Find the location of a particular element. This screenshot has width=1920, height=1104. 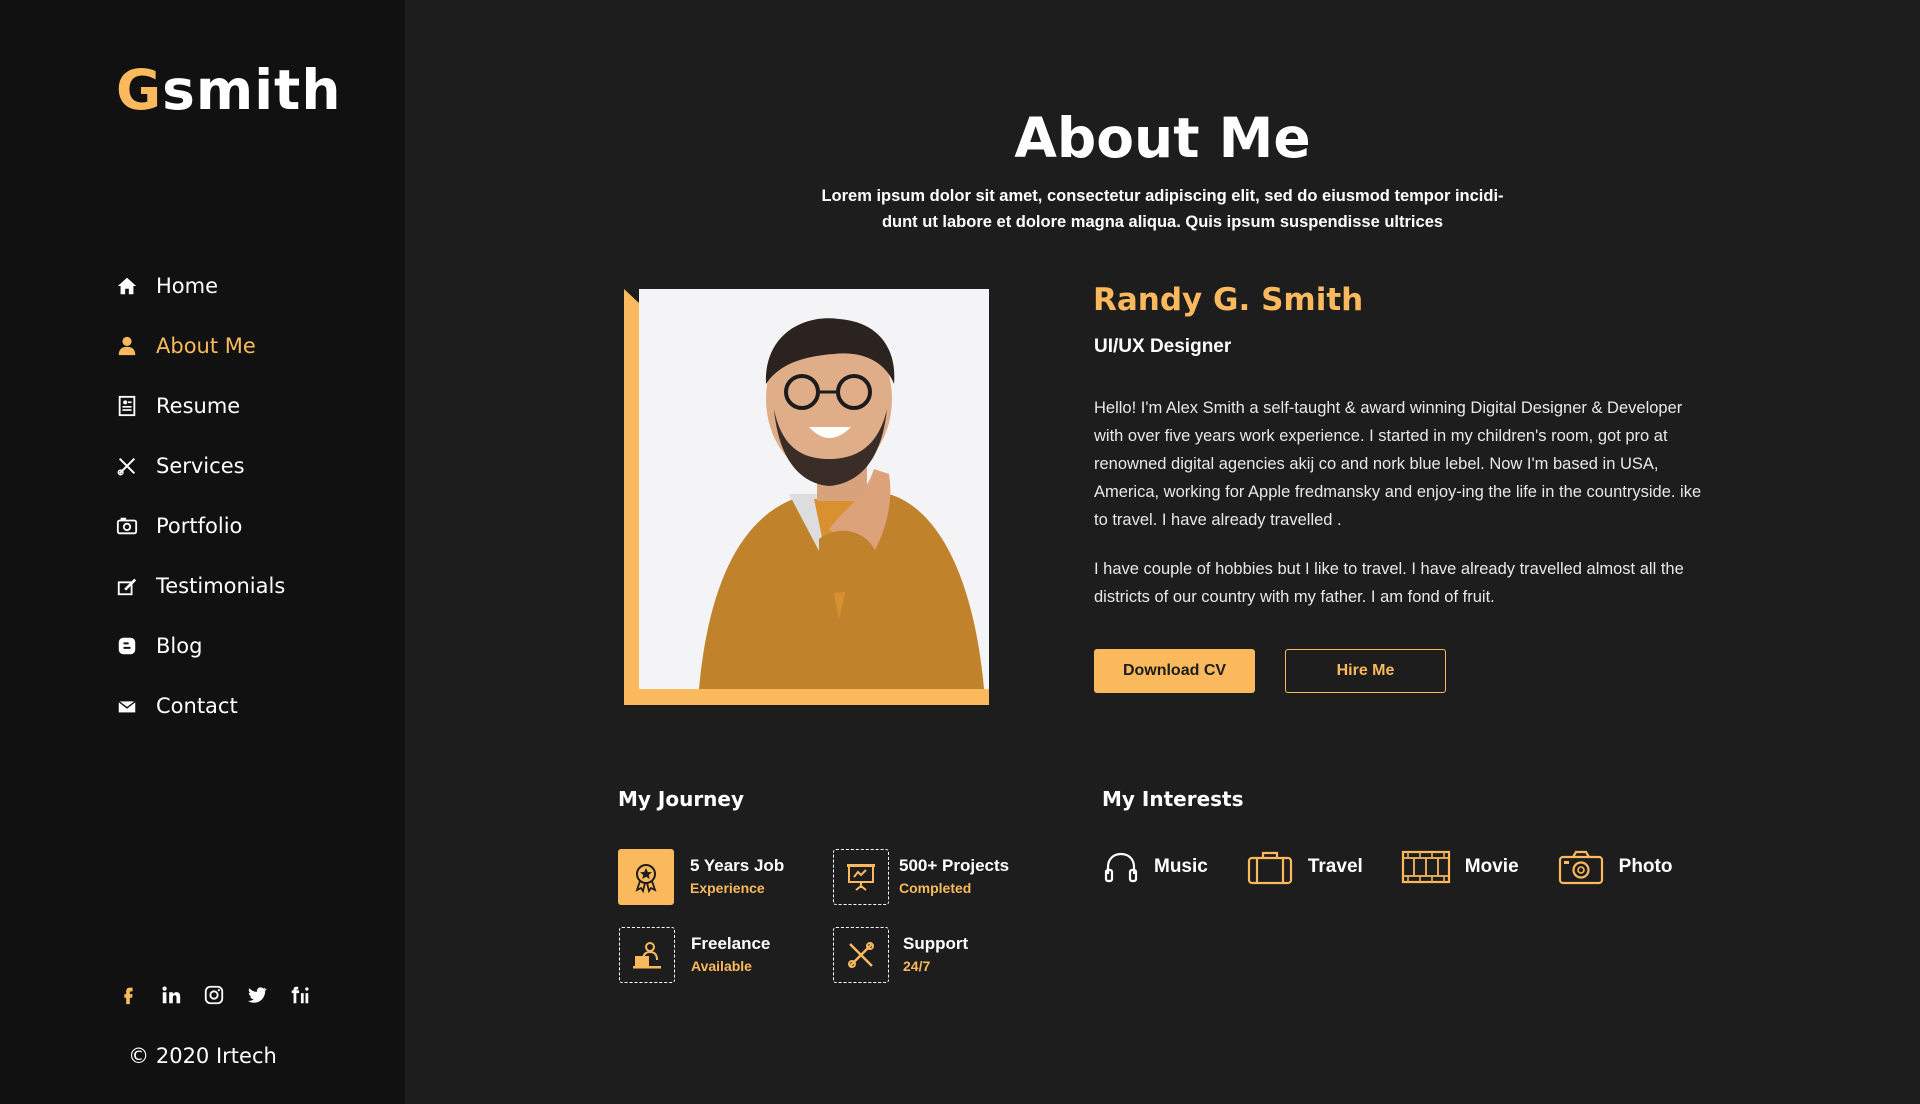

copyright-text: © 2020 Irtech is located at coordinates (202, 1056).